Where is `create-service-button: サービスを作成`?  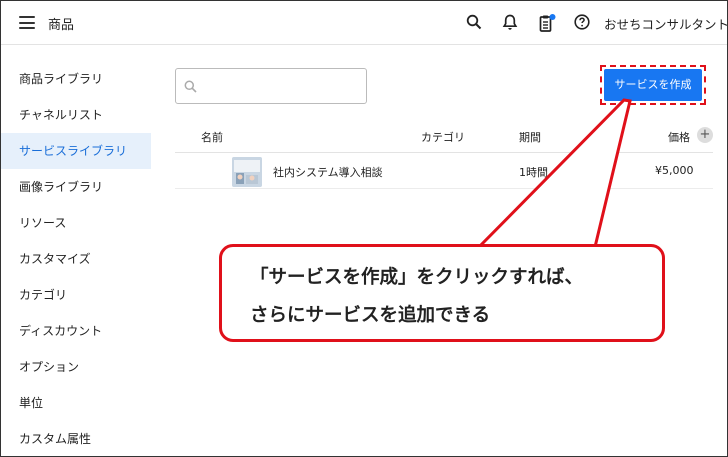 create-service-button: サービスを作成 is located at coordinates (653, 85).